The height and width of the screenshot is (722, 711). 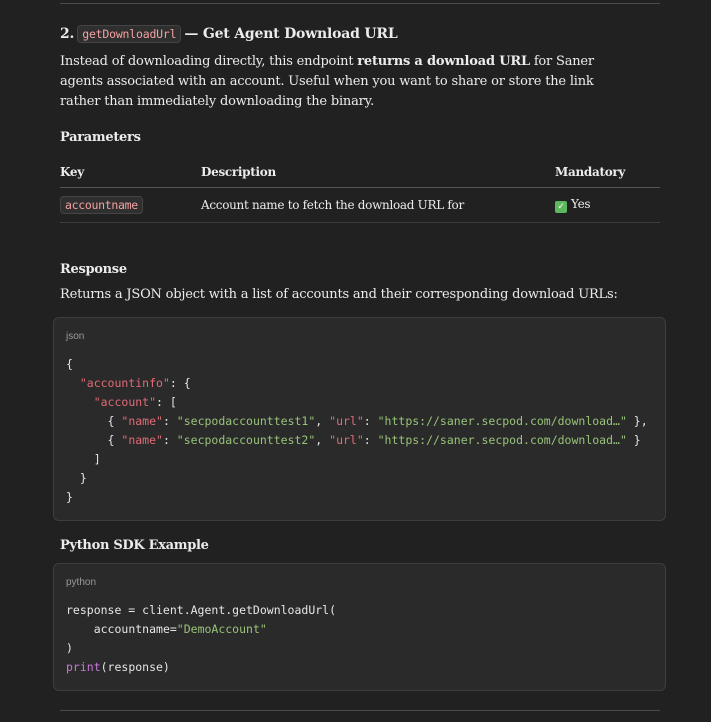 What do you see at coordinates (246, 421) in the screenshot?
I see `json-string: "secpodaccounttest1"` at bounding box center [246, 421].